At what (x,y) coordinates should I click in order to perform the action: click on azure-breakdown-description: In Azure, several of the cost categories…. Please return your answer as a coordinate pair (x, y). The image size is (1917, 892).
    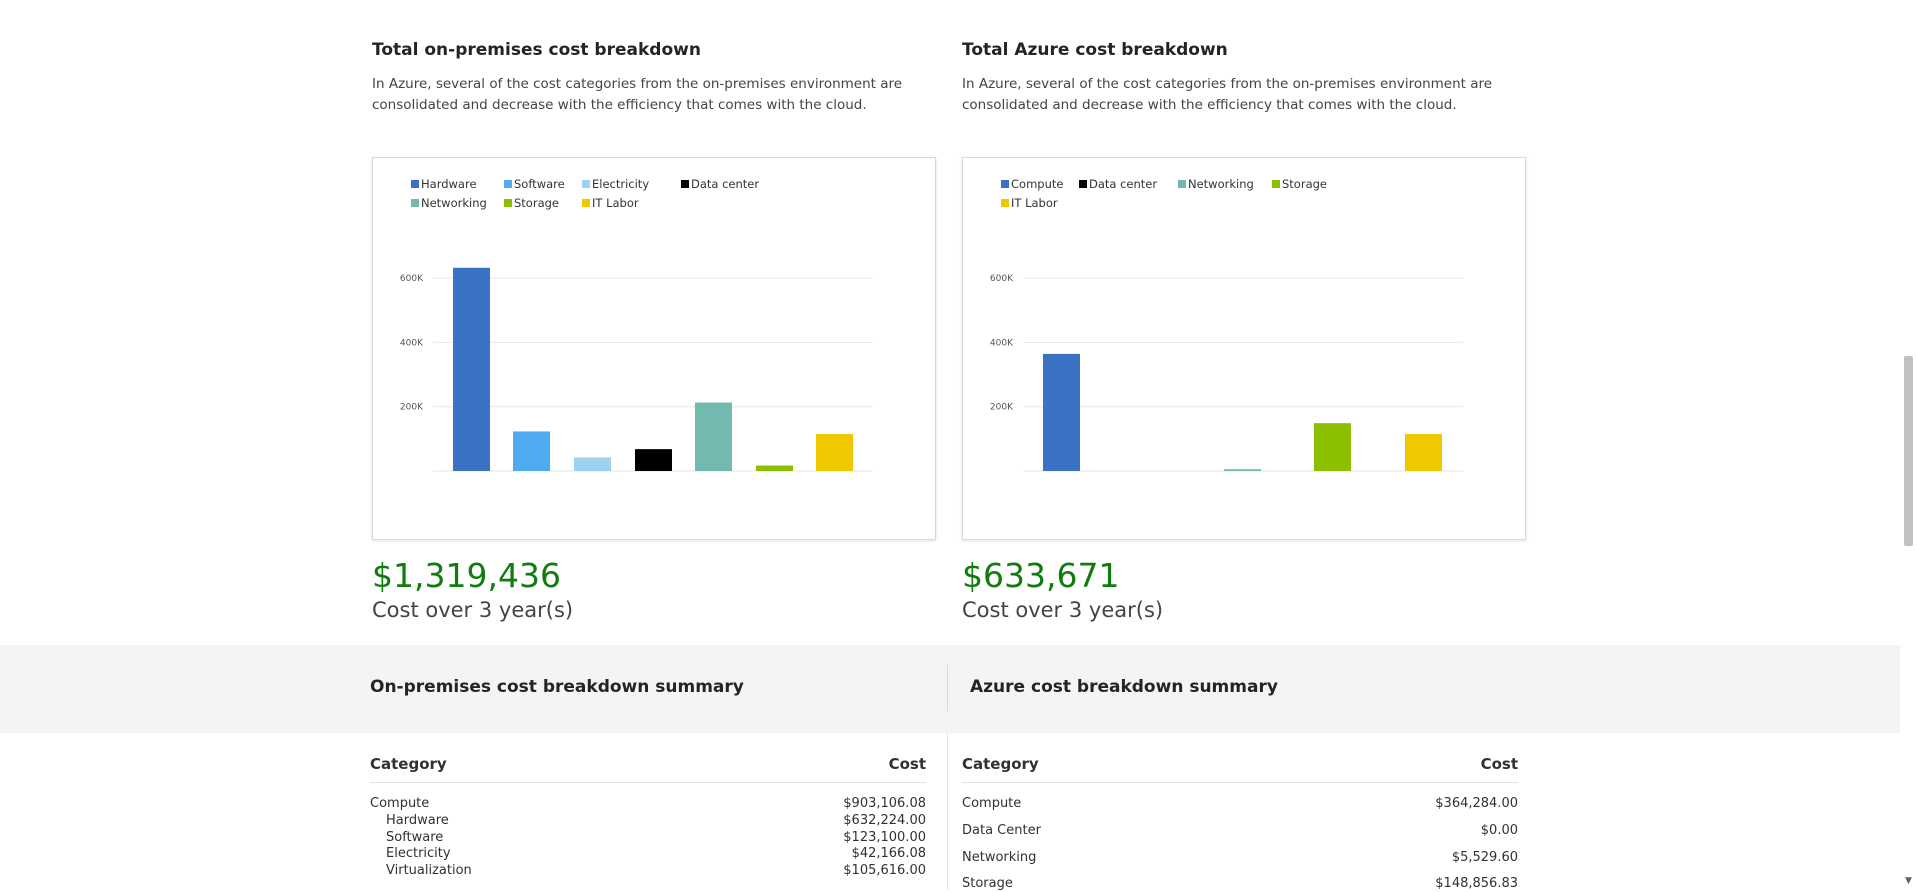
    Looking at the image, I should click on (1227, 94).